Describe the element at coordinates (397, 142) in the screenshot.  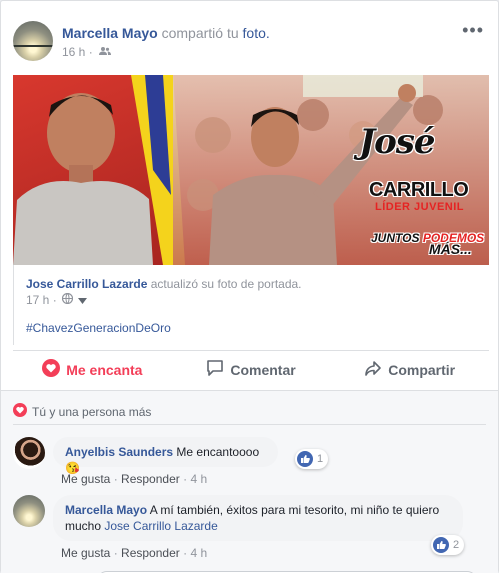
I see `cover-title-jose: José` at that location.